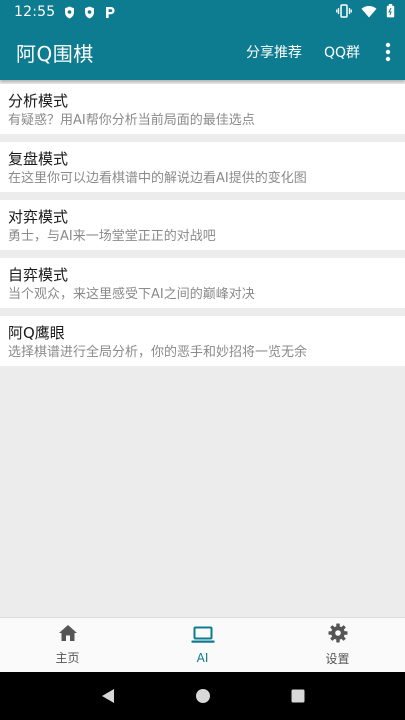  What do you see at coordinates (110, 12) in the screenshot?
I see `p-app-icon` at bounding box center [110, 12].